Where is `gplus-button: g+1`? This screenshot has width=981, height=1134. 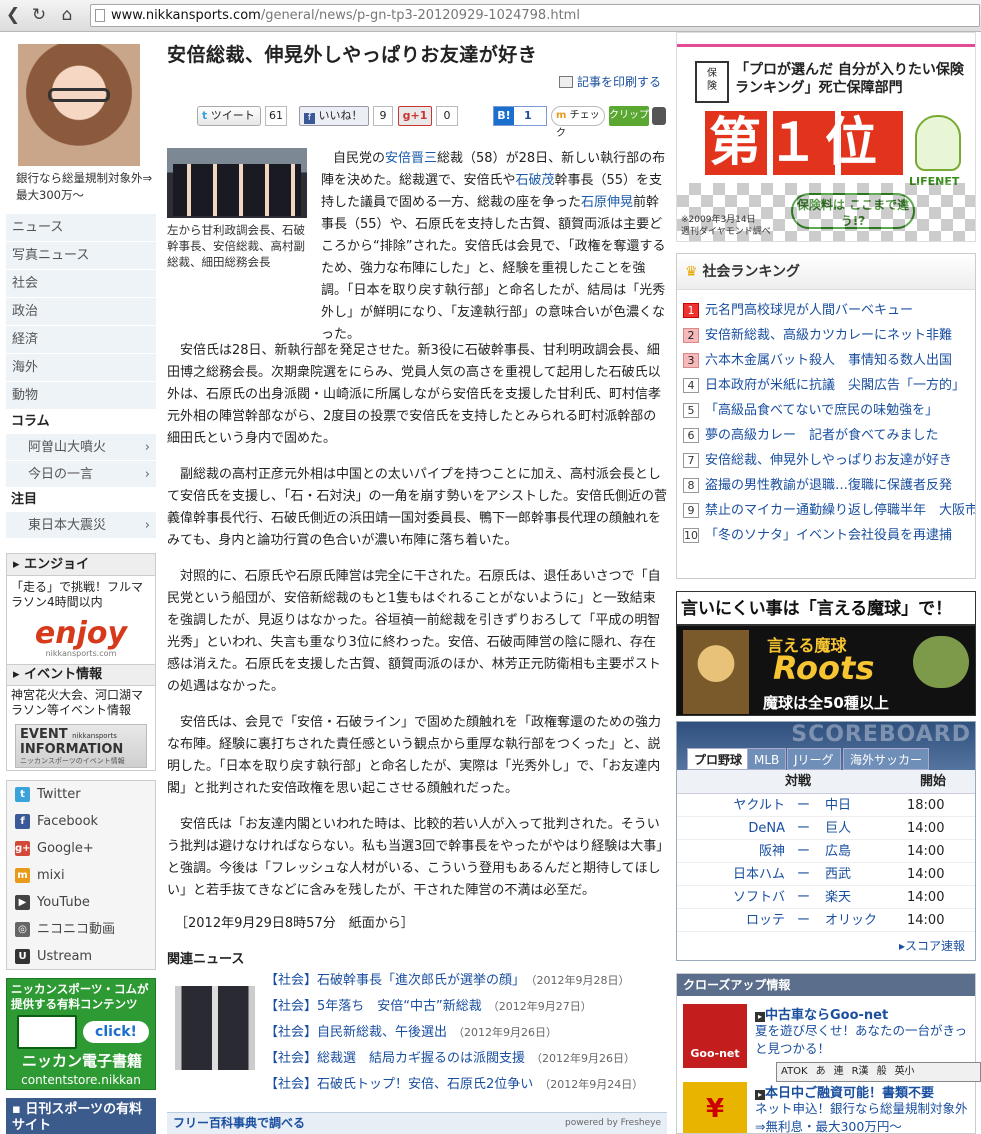 gplus-button: g+1 is located at coordinates (415, 116).